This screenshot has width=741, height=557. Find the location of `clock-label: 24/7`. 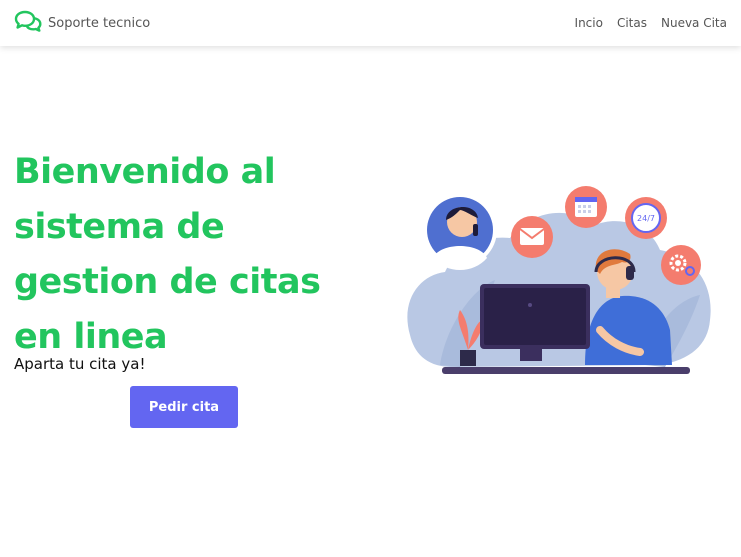

clock-label: 24/7 is located at coordinates (646, 218).